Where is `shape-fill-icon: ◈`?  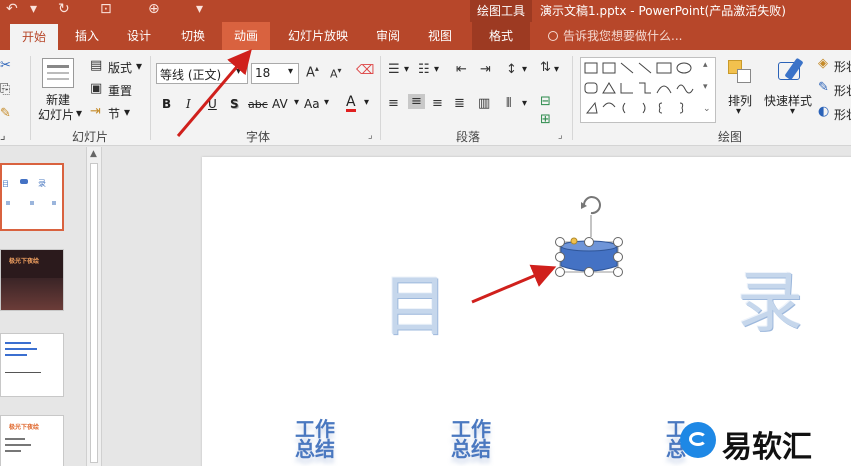 shape-fill-icon: ◈ is located at coordinates (823, 63).